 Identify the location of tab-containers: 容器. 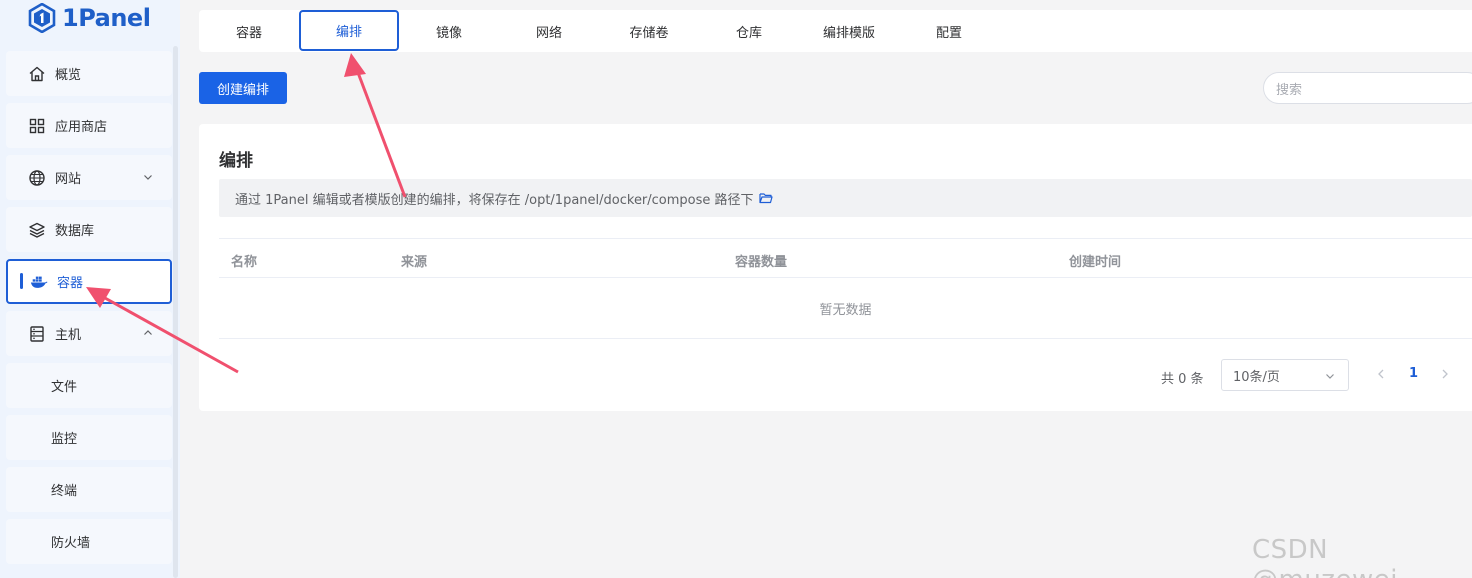
(249, 31).